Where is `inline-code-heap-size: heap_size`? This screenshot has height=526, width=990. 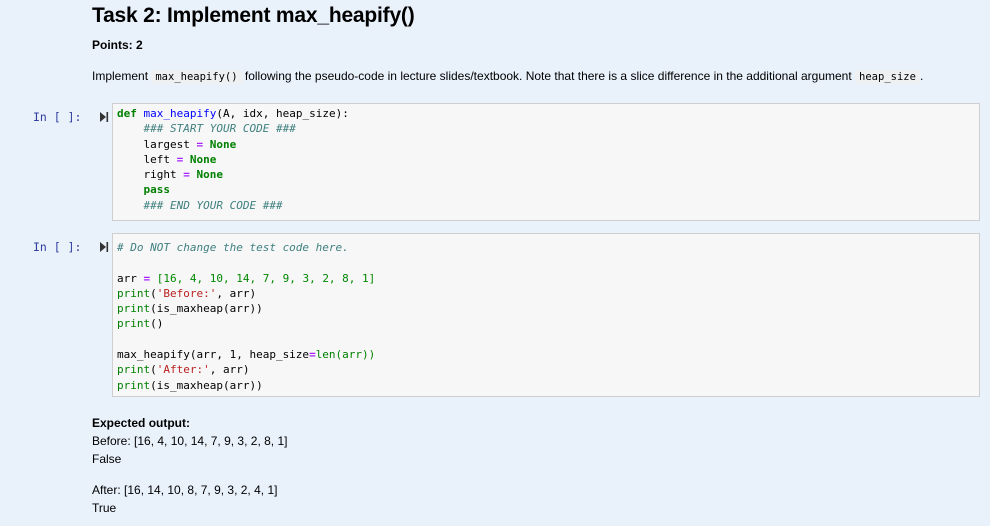 inline-code-heap-size: heap_size is located at coordinates (887, 77).